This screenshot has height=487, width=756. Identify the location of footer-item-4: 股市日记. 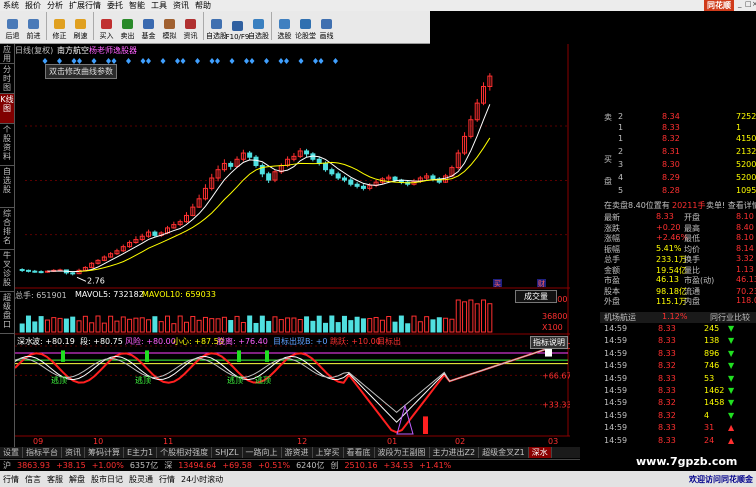
(107, 479).